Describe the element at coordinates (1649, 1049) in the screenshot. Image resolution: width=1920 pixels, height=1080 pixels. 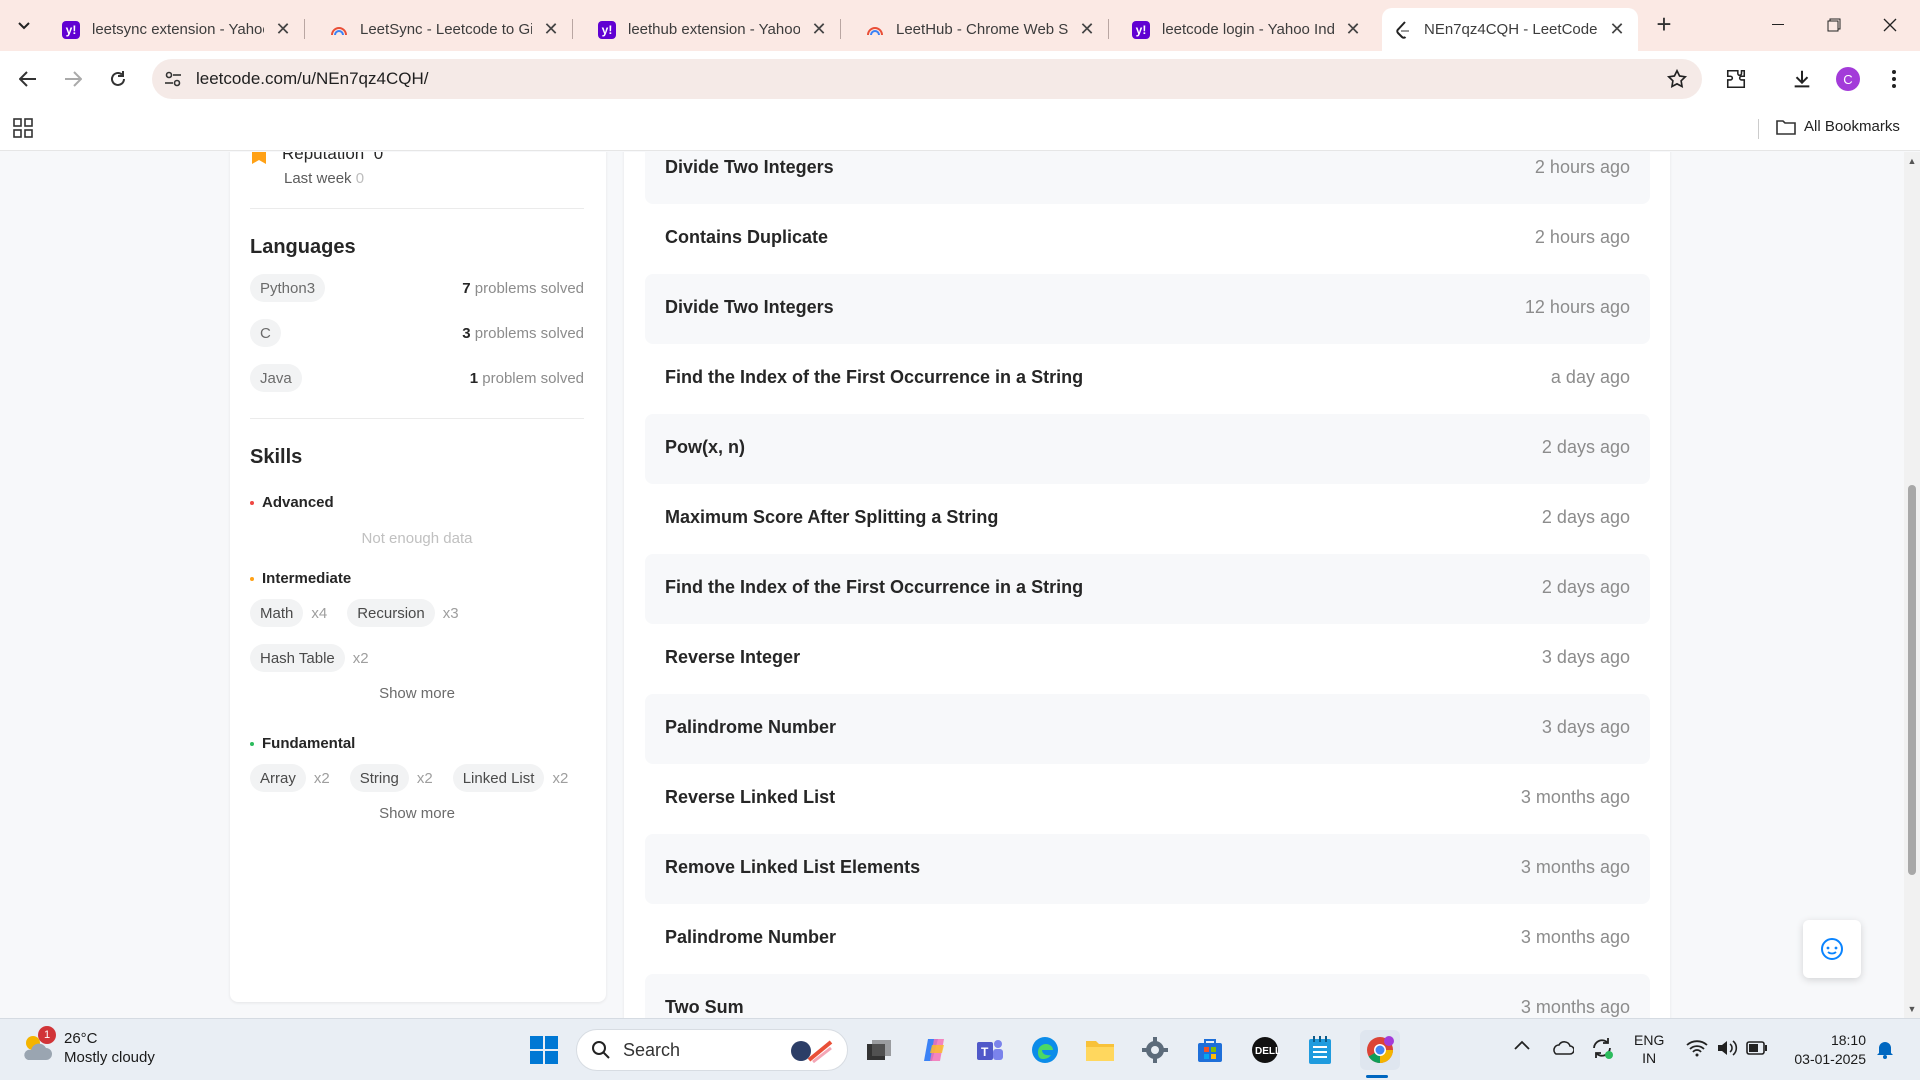
I see `language-indicator: ENG IN` at that location.